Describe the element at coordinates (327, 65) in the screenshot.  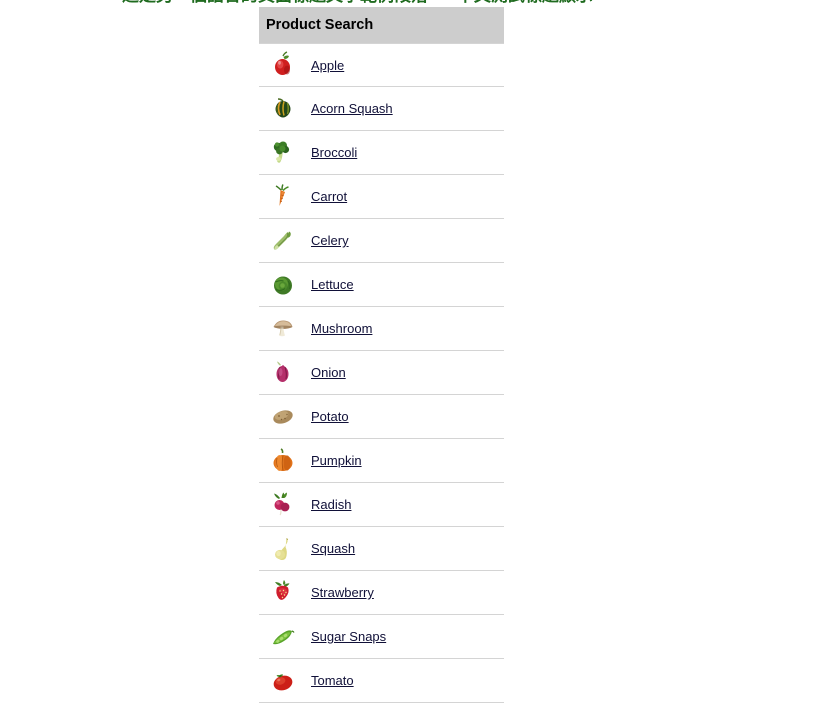
I see `product-link: Apple` at that location.